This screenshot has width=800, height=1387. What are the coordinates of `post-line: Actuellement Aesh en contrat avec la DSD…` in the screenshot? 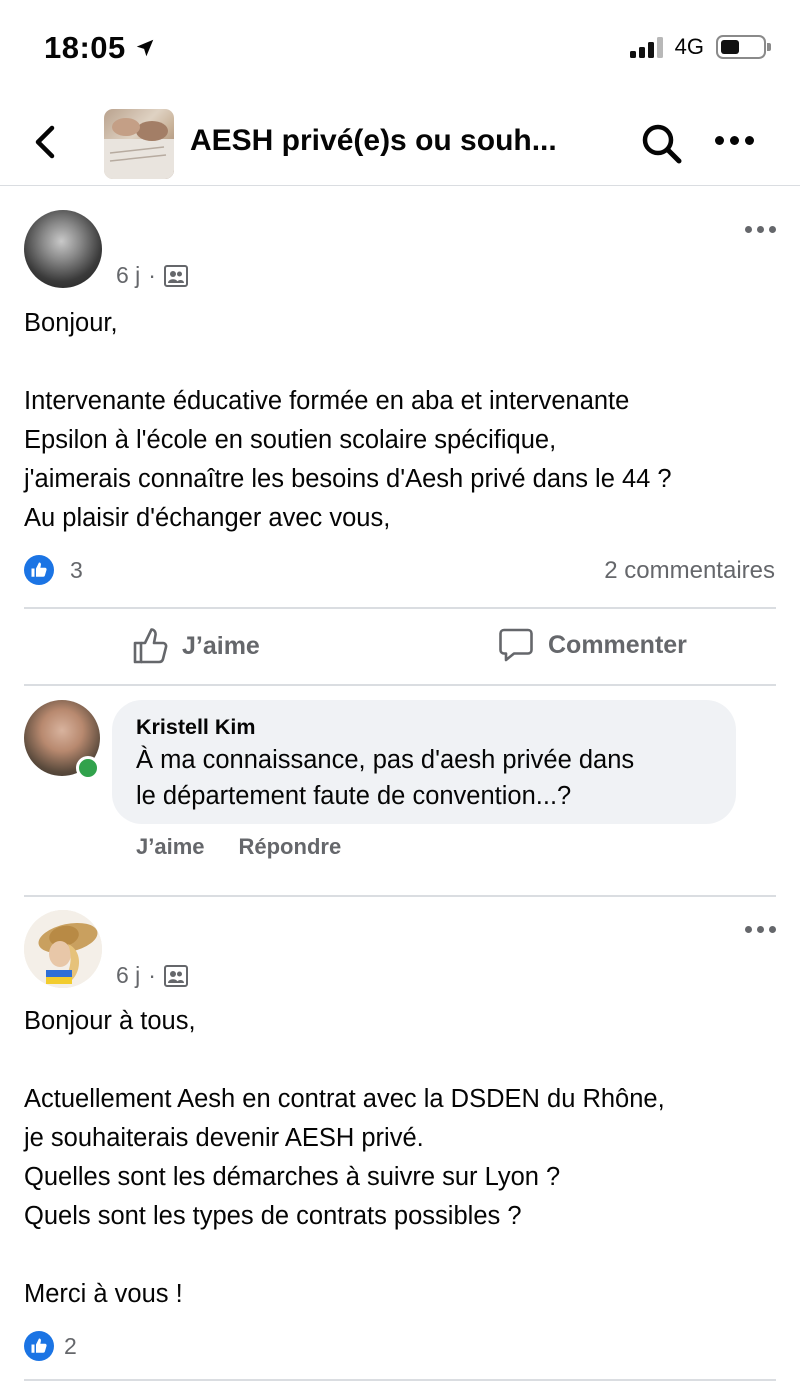 It's located at (344, 1099).